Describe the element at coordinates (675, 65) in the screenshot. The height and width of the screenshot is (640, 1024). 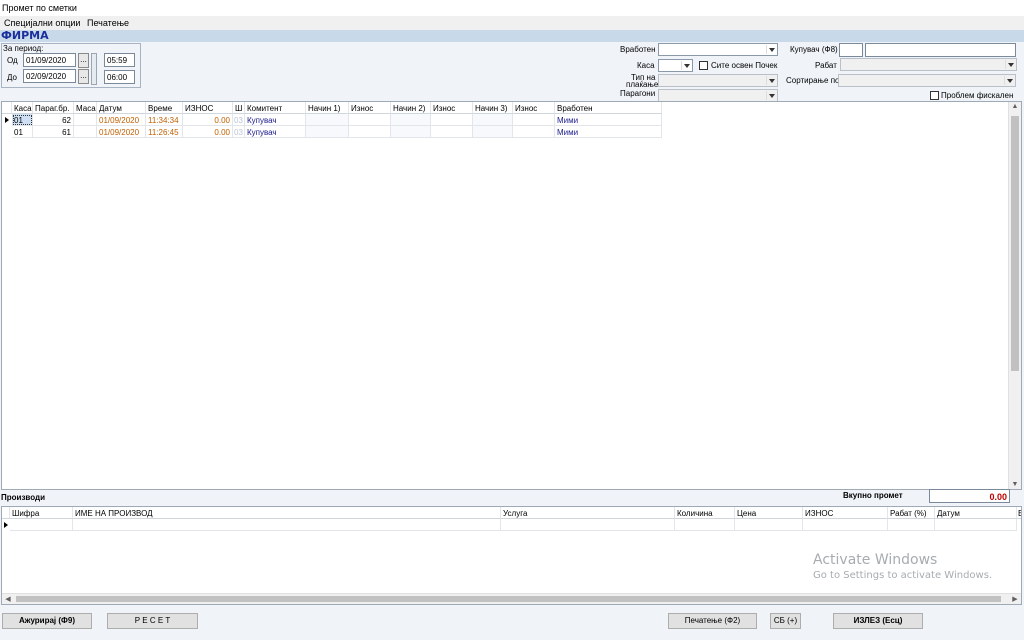
I see `cash-register-dropdown` at that location.